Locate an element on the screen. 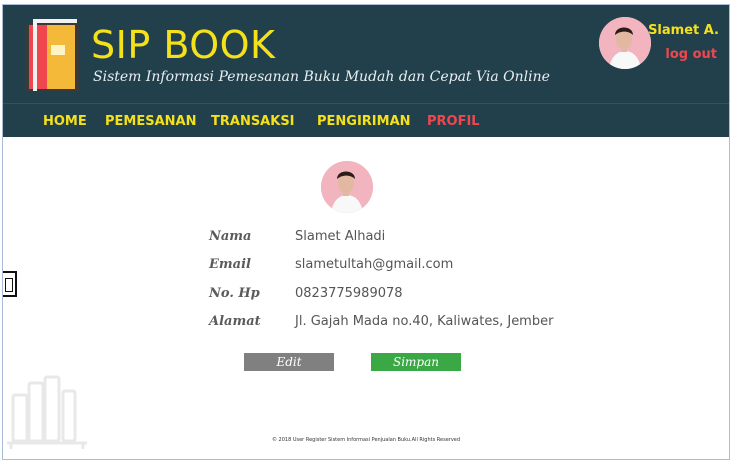  nav-pemesanan: PEMESANAN is located at coordinates (150, 121).